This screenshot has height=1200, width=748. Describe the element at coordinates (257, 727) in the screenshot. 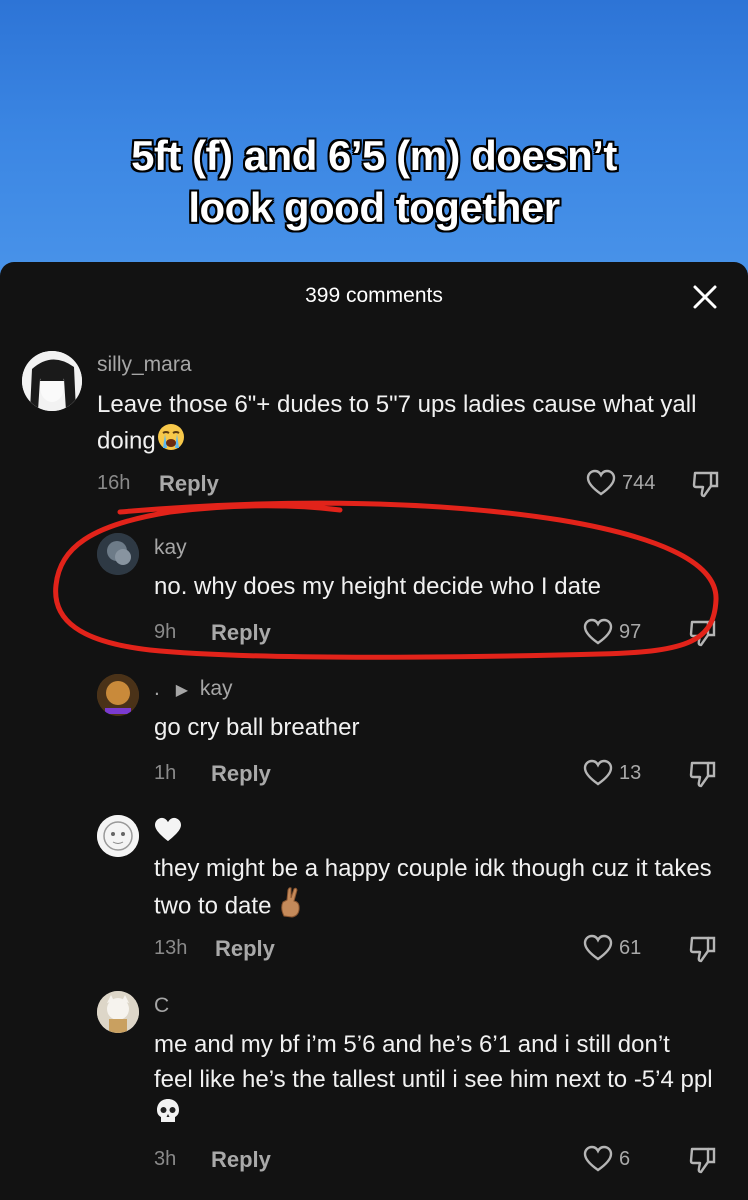

I see `comment-text: go cry ball breather` at that location.